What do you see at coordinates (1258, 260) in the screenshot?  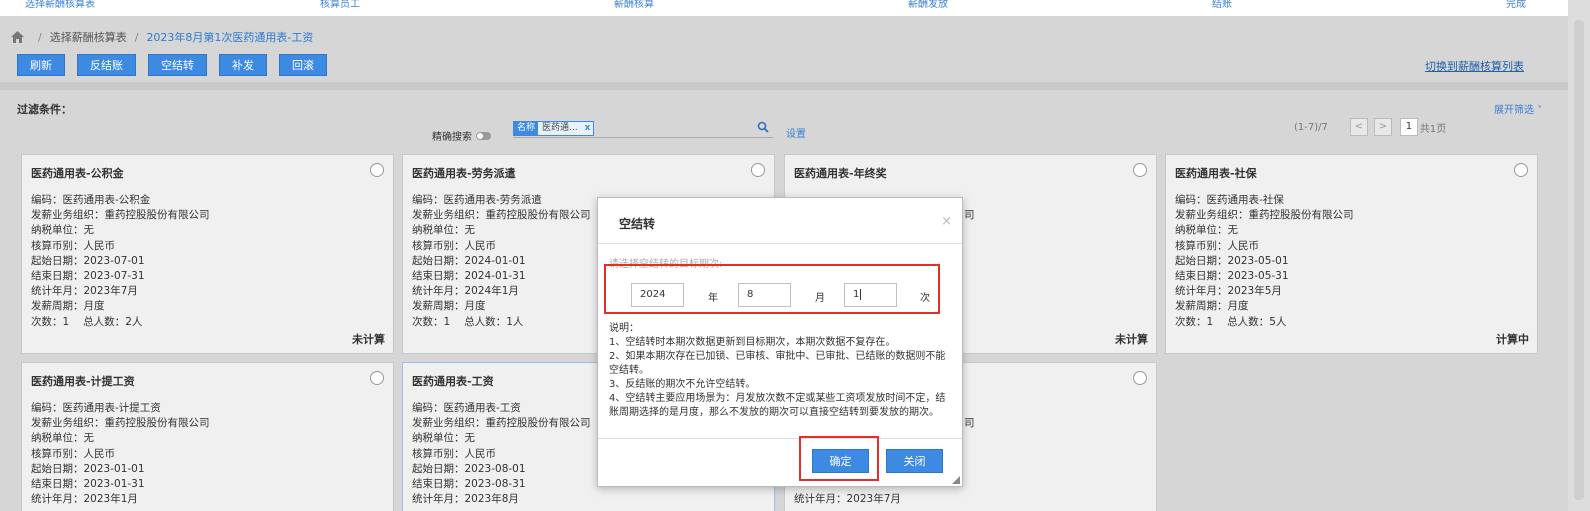 I see `card-start: 2023-05-01` at bounding box center [1258, 260].